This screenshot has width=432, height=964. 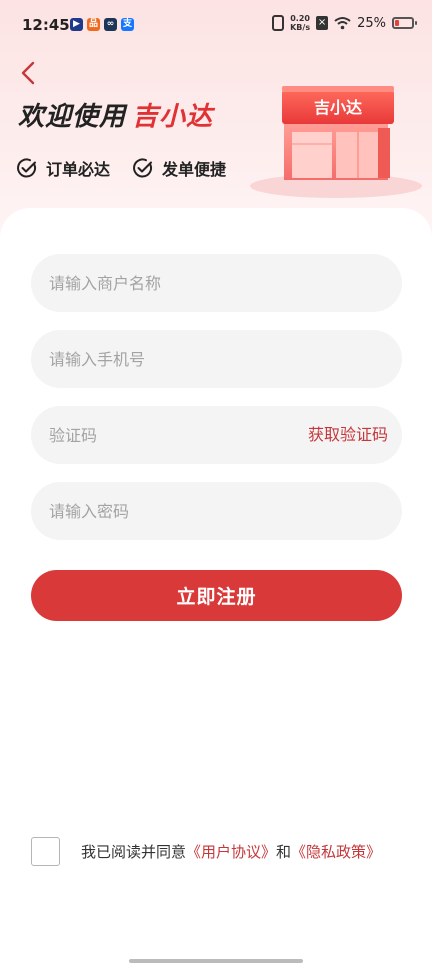 I want to click on password-field, so click(x=216, y=511).